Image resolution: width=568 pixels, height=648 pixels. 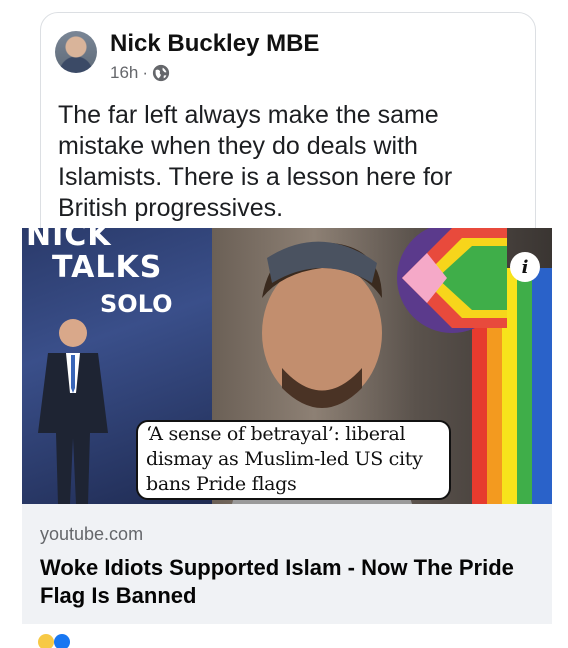 I want to click on show-name-talks: TALKS, so click(x=107, y=267).